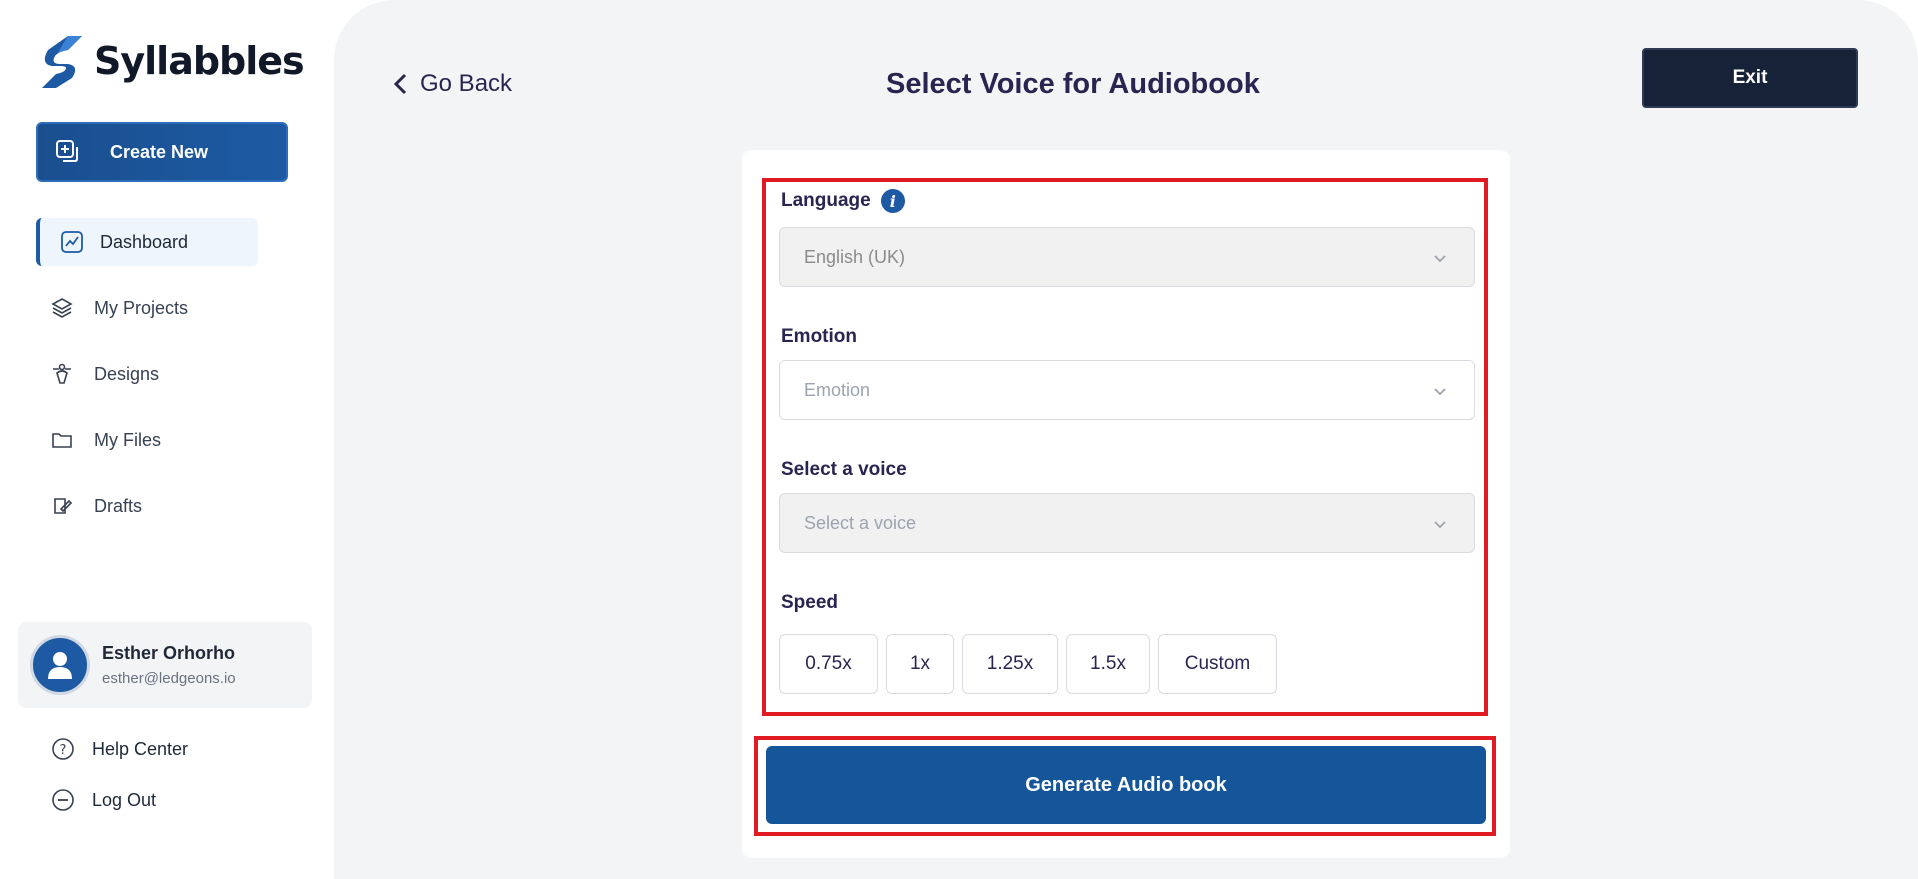 This screenshot has width=1918, height=879. What do you see at coordinates (62, 440) in the screenshot?
I see `folder-icon` at bounding box center [62, 440].